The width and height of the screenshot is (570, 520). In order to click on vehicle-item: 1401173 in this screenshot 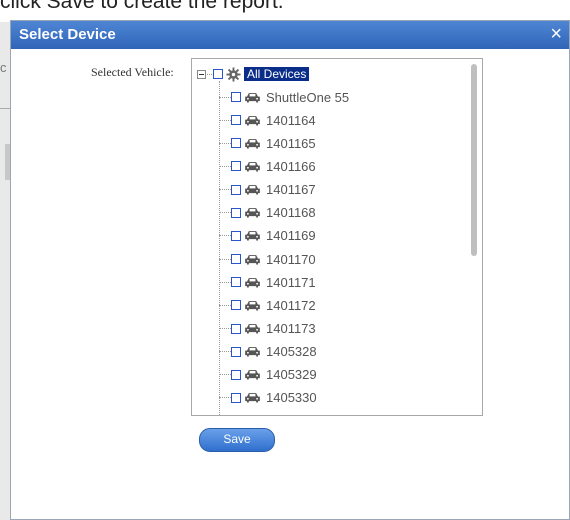, I will do `click(267, 329)`.